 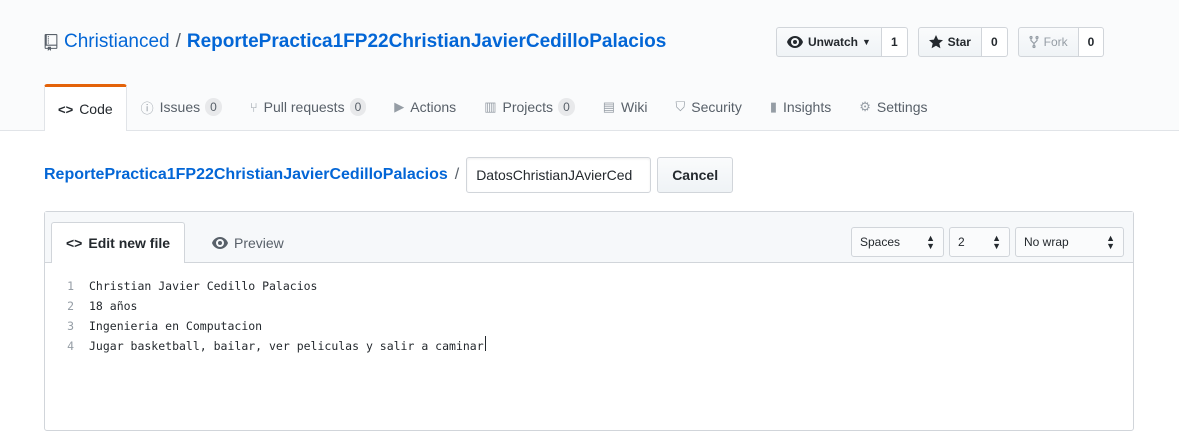 I want to click on project-icon: ▥, so click(x=490, y=106).